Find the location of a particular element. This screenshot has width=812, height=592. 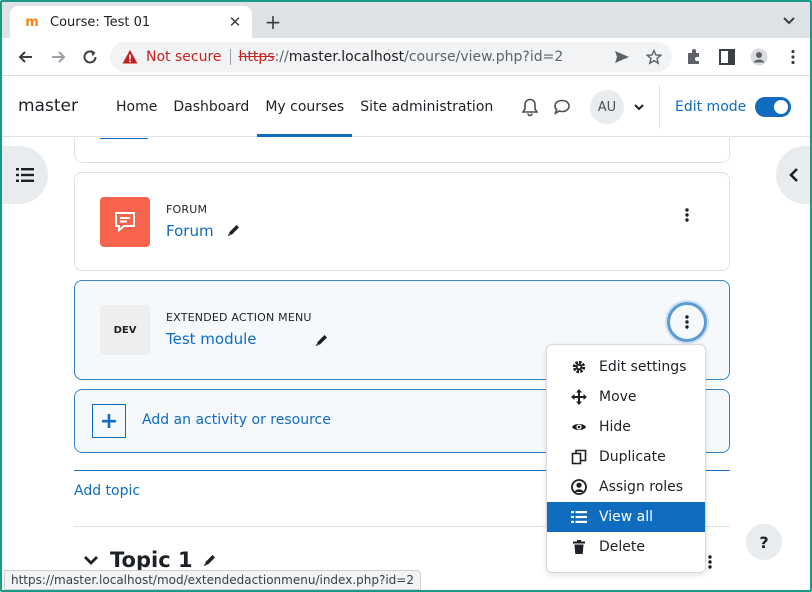

menu-item-label: Hide is located at coordinates (615, 427).